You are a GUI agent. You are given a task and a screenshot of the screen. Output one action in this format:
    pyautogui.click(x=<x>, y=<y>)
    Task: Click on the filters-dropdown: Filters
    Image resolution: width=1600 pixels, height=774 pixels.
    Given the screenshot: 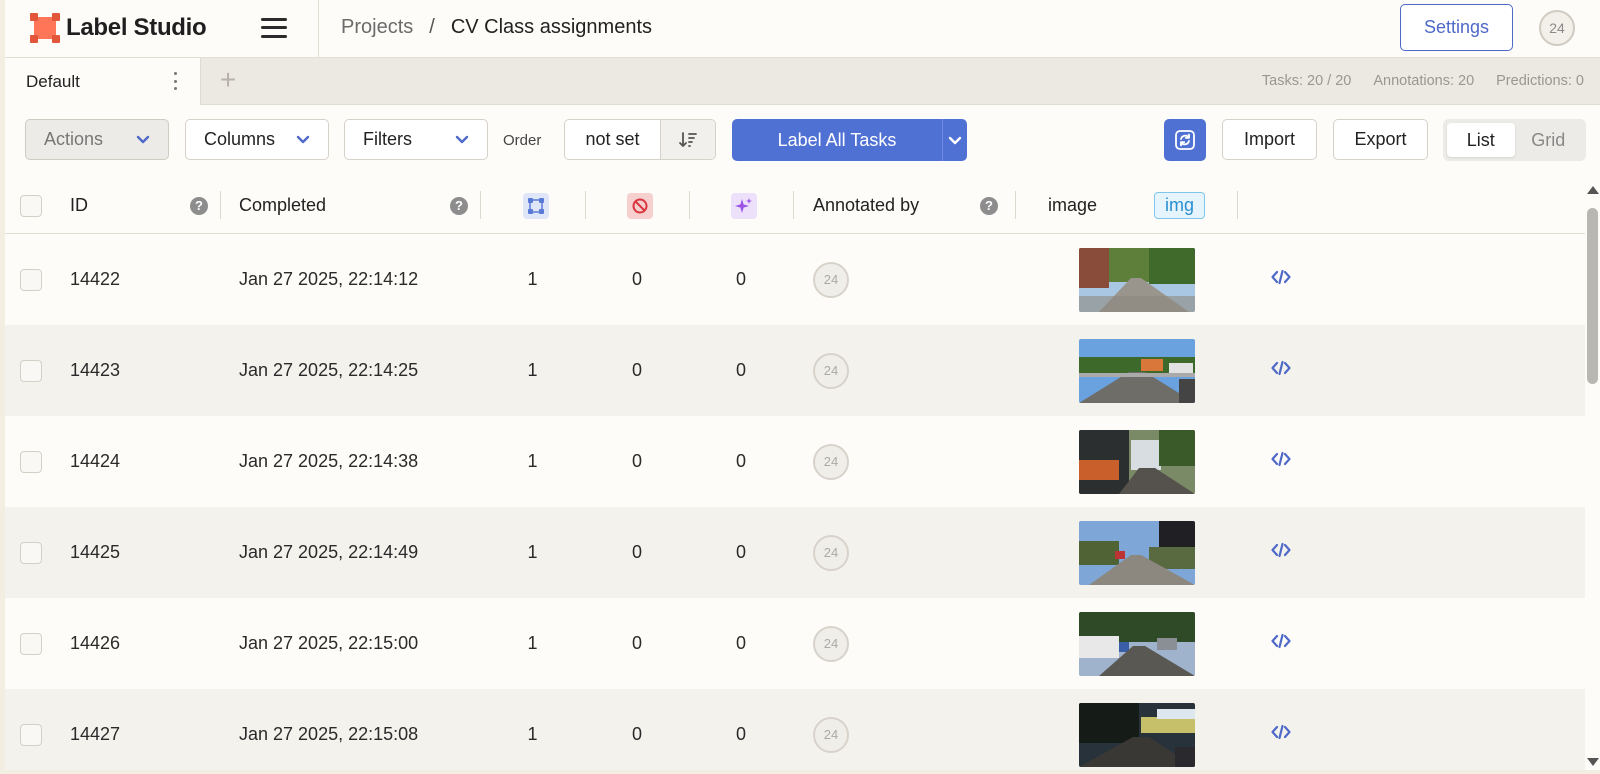 What is the action you would take?
    pyautogui.click(x=416, y=139)
    